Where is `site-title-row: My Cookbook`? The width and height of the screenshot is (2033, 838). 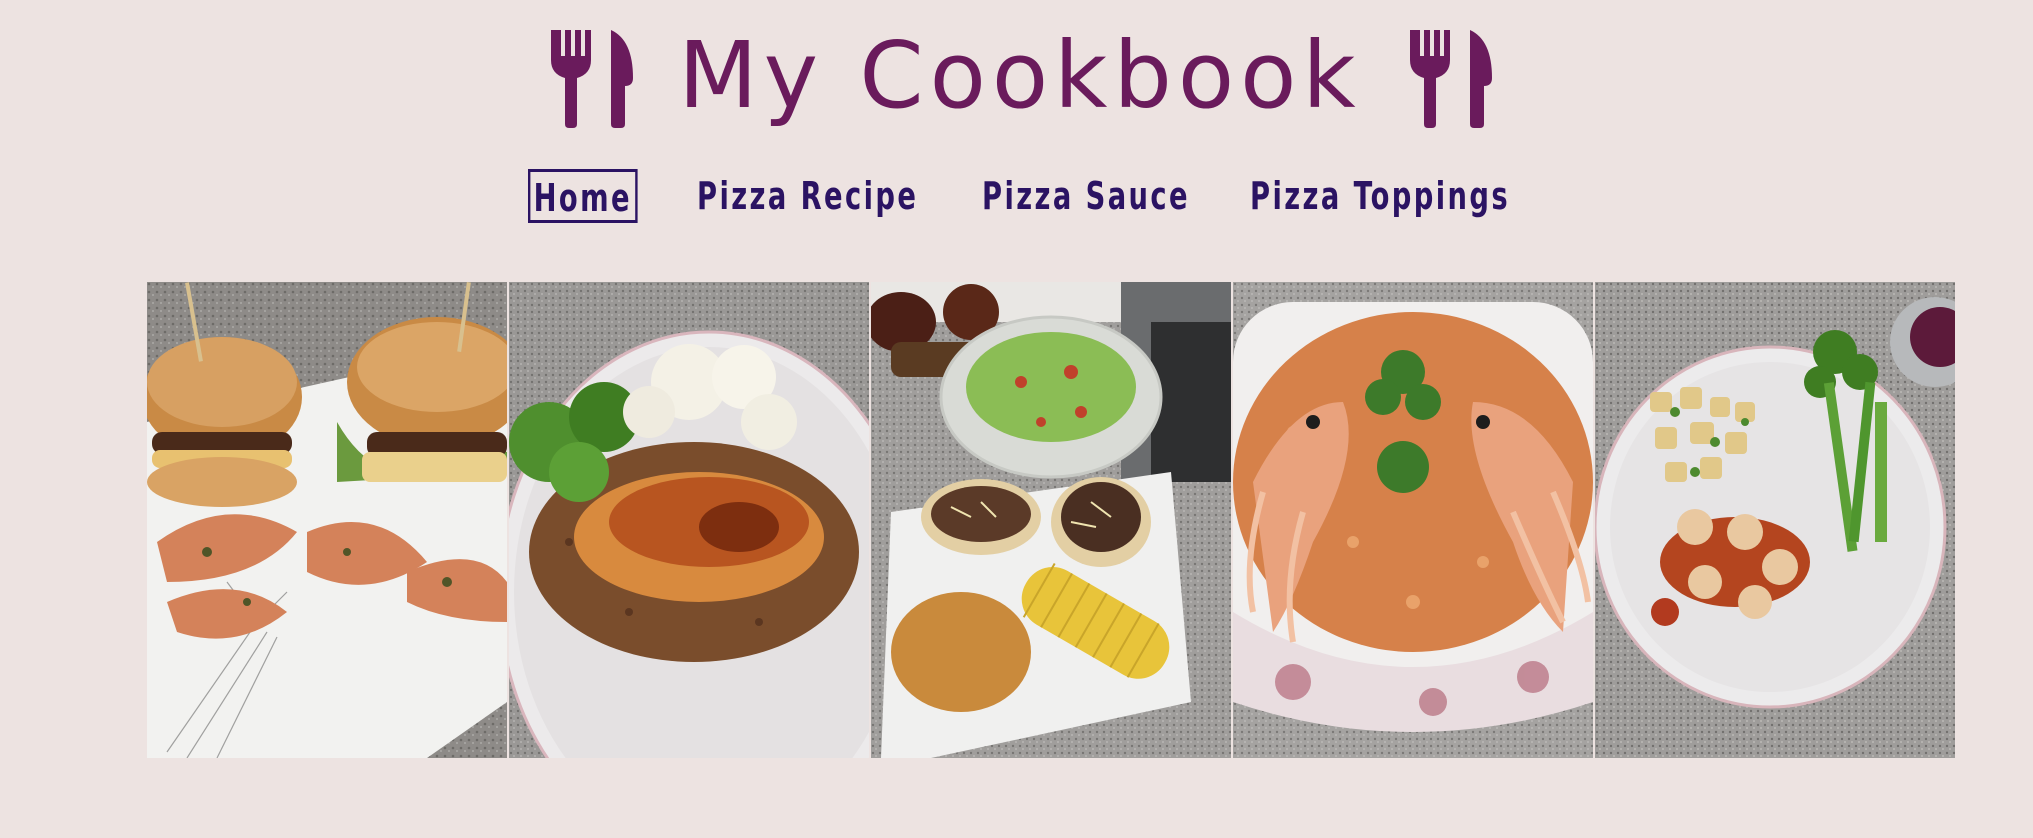 site-title-row: My Cookbook is located at coordinates (1020, 77).